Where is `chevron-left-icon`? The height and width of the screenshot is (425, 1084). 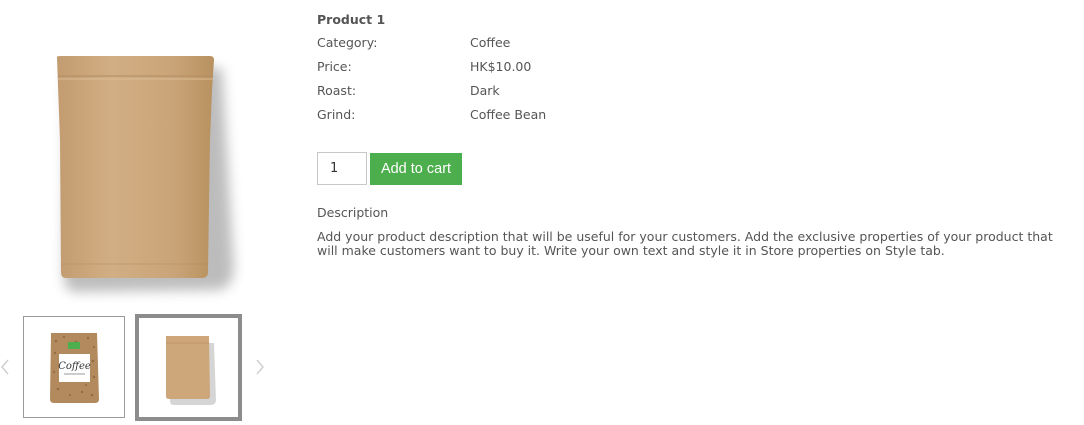 chevron-left-icon is located at coordinates (5, 367).